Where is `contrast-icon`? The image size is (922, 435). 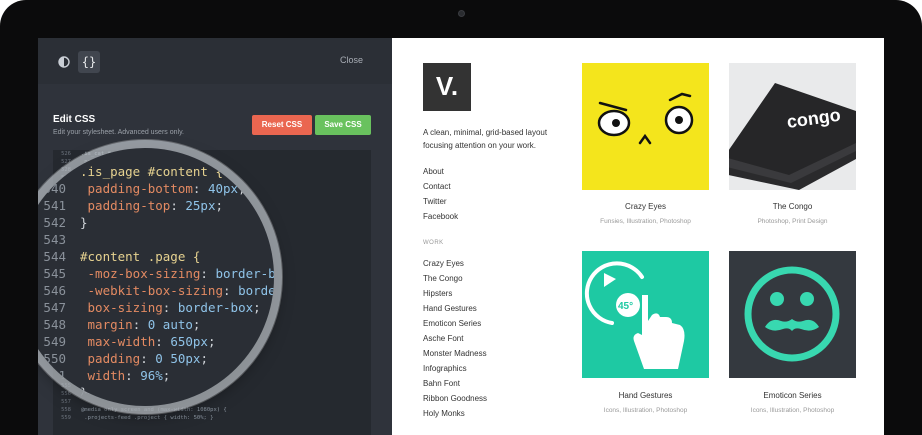
contrast-icon is located at coordinates (64, 62).